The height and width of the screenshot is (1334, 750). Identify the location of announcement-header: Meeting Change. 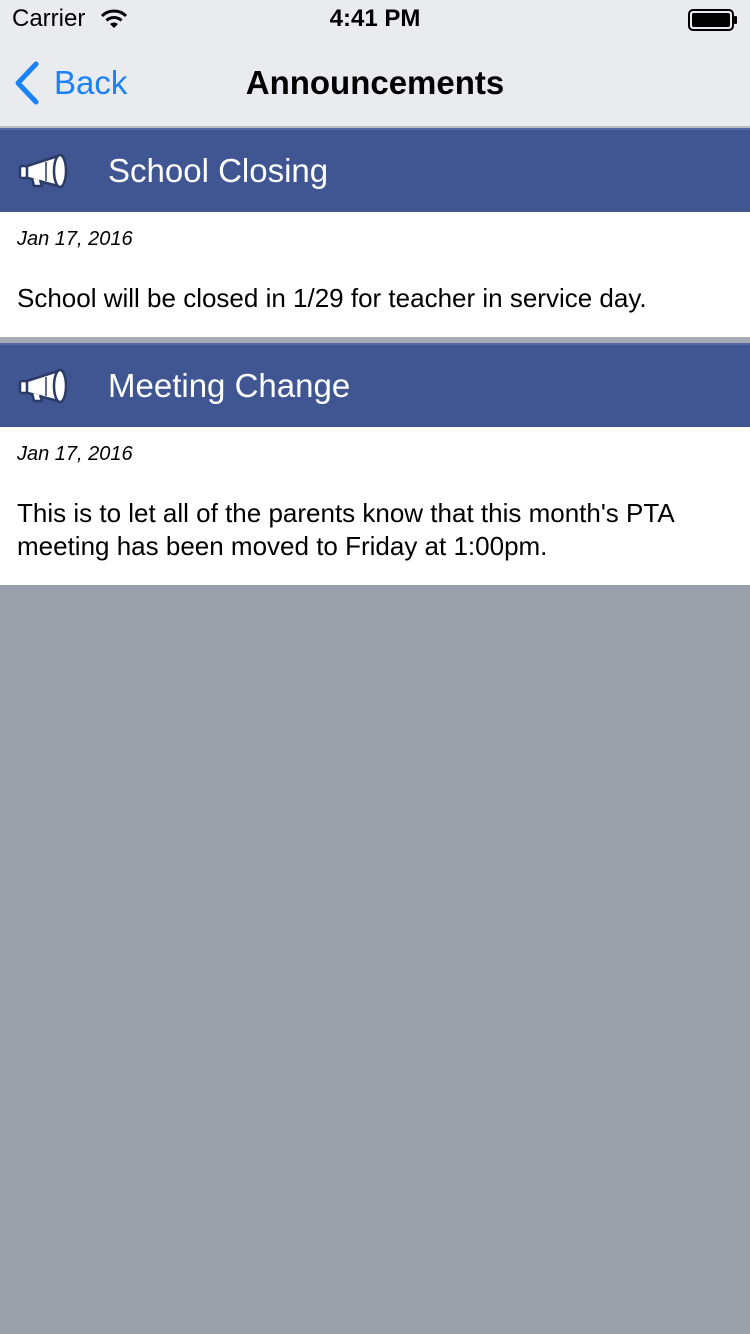
(375, 385).